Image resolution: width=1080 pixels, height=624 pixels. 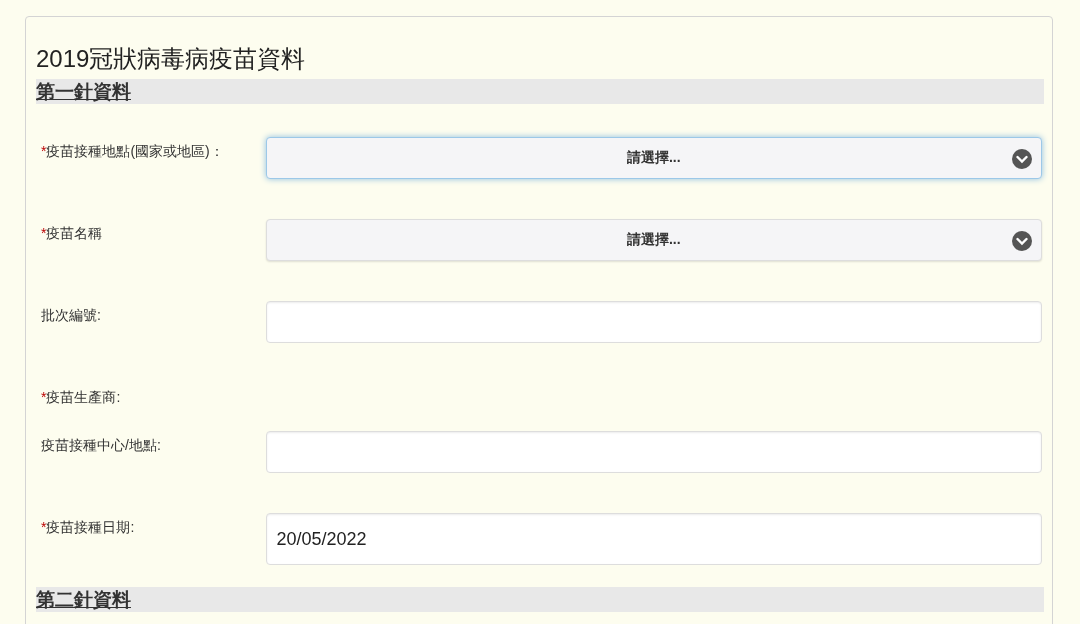 I want to click on field-label: *疫苗接種日期:, so click(x=88, y=527).